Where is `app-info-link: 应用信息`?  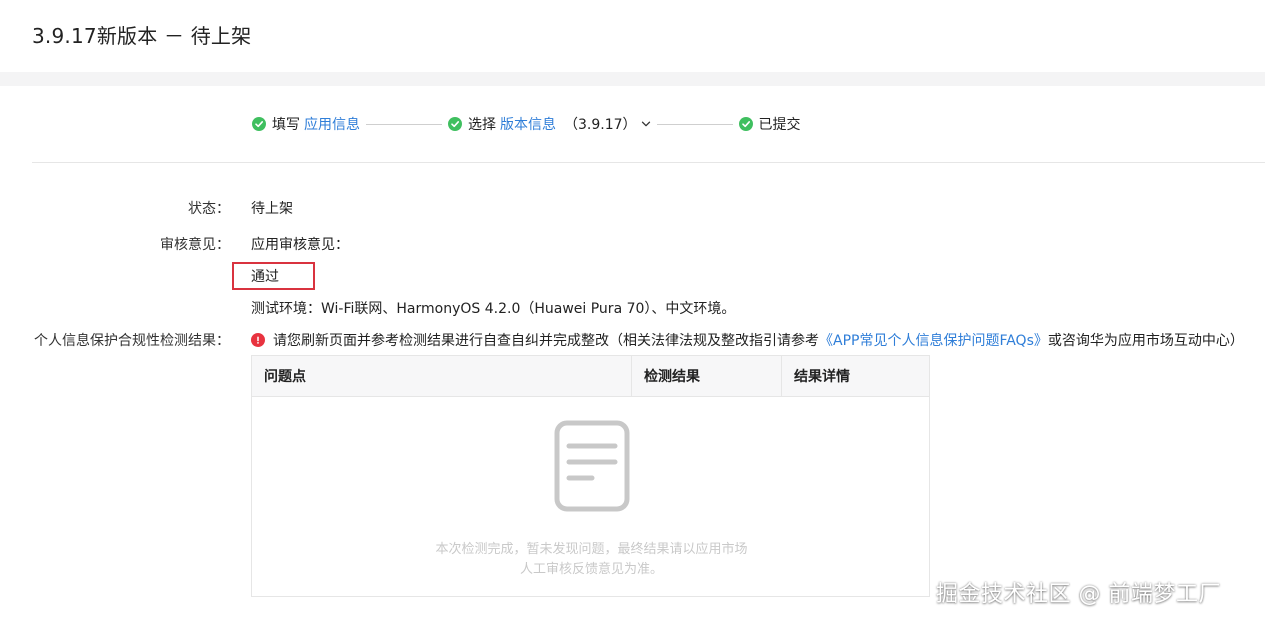 app-info-link: 应用信息 is located at coordinates (332, 124).